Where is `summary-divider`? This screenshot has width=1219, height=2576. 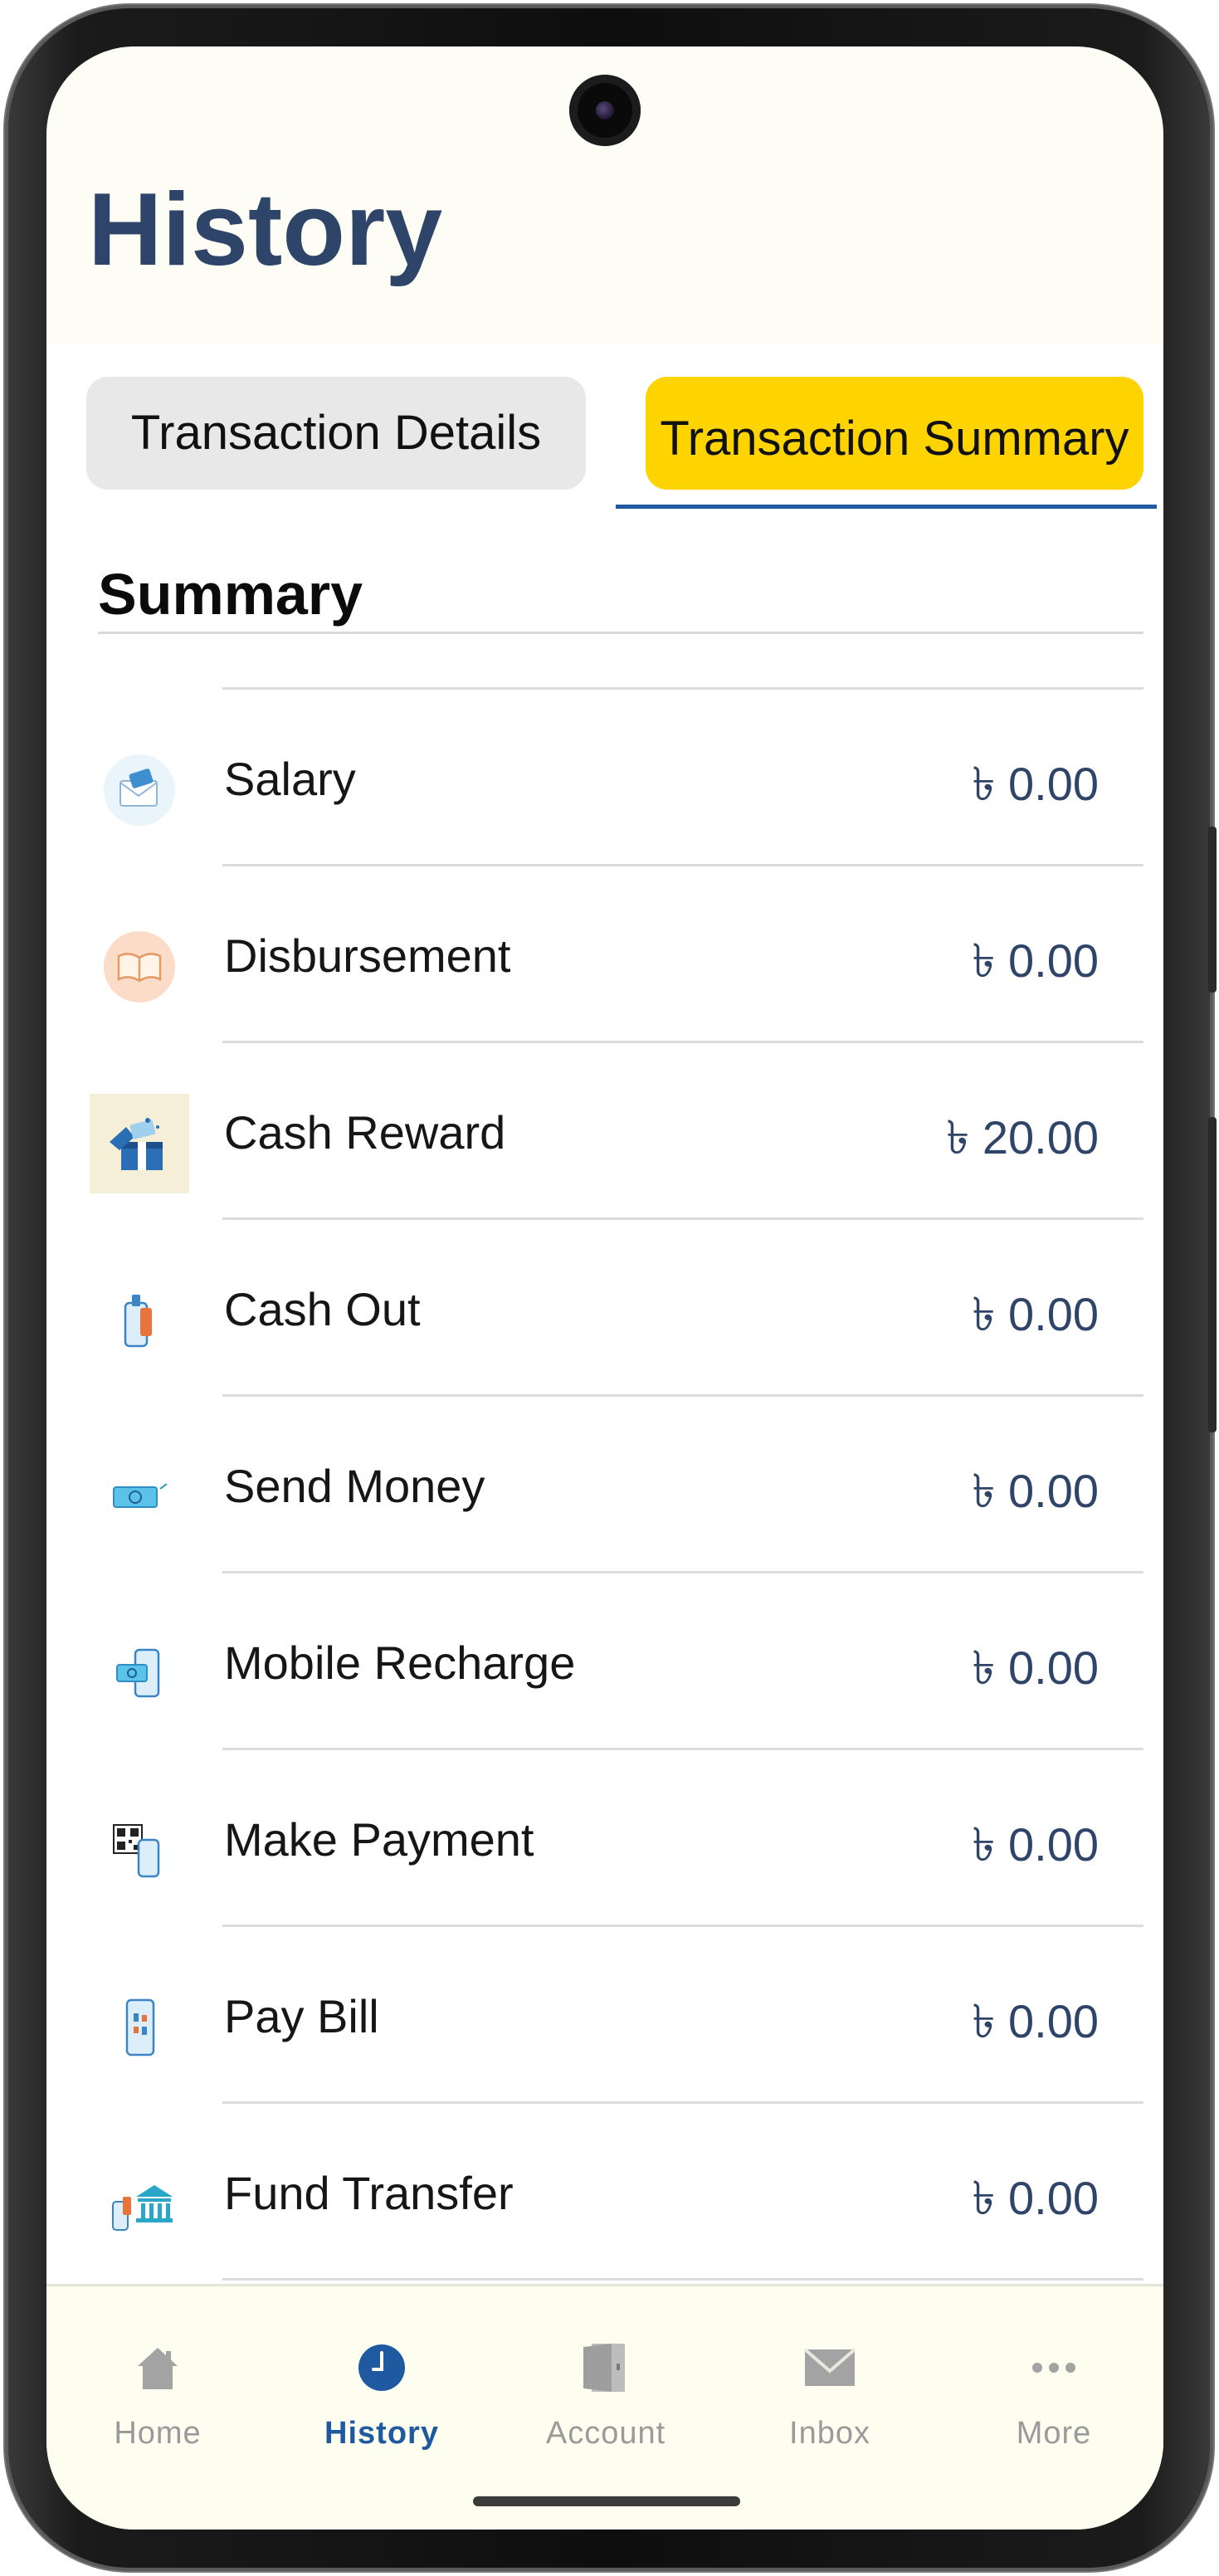
summary-divider is located at coordinates (621, 633).